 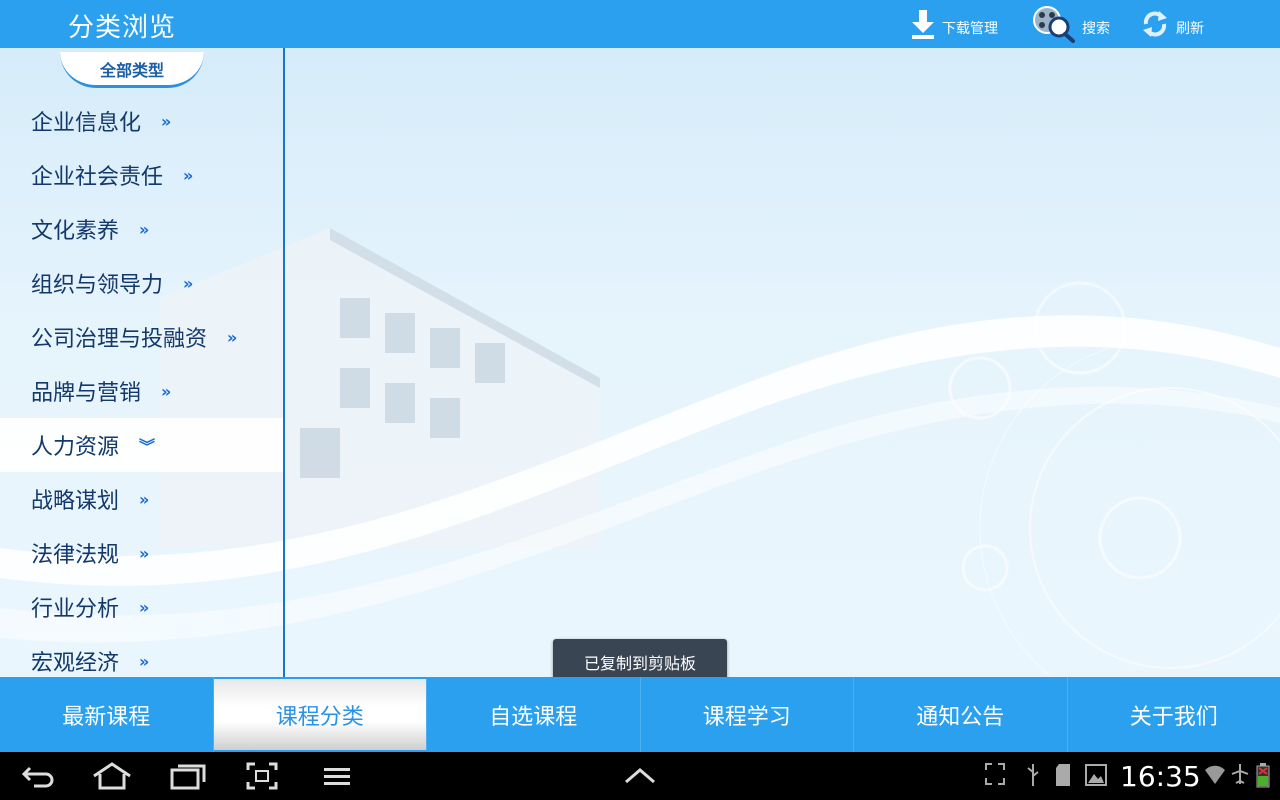 What do you see at coordinates (1263, 775) in the screenshot?
I see `battery-icon` at bounding box center [1263, 775].